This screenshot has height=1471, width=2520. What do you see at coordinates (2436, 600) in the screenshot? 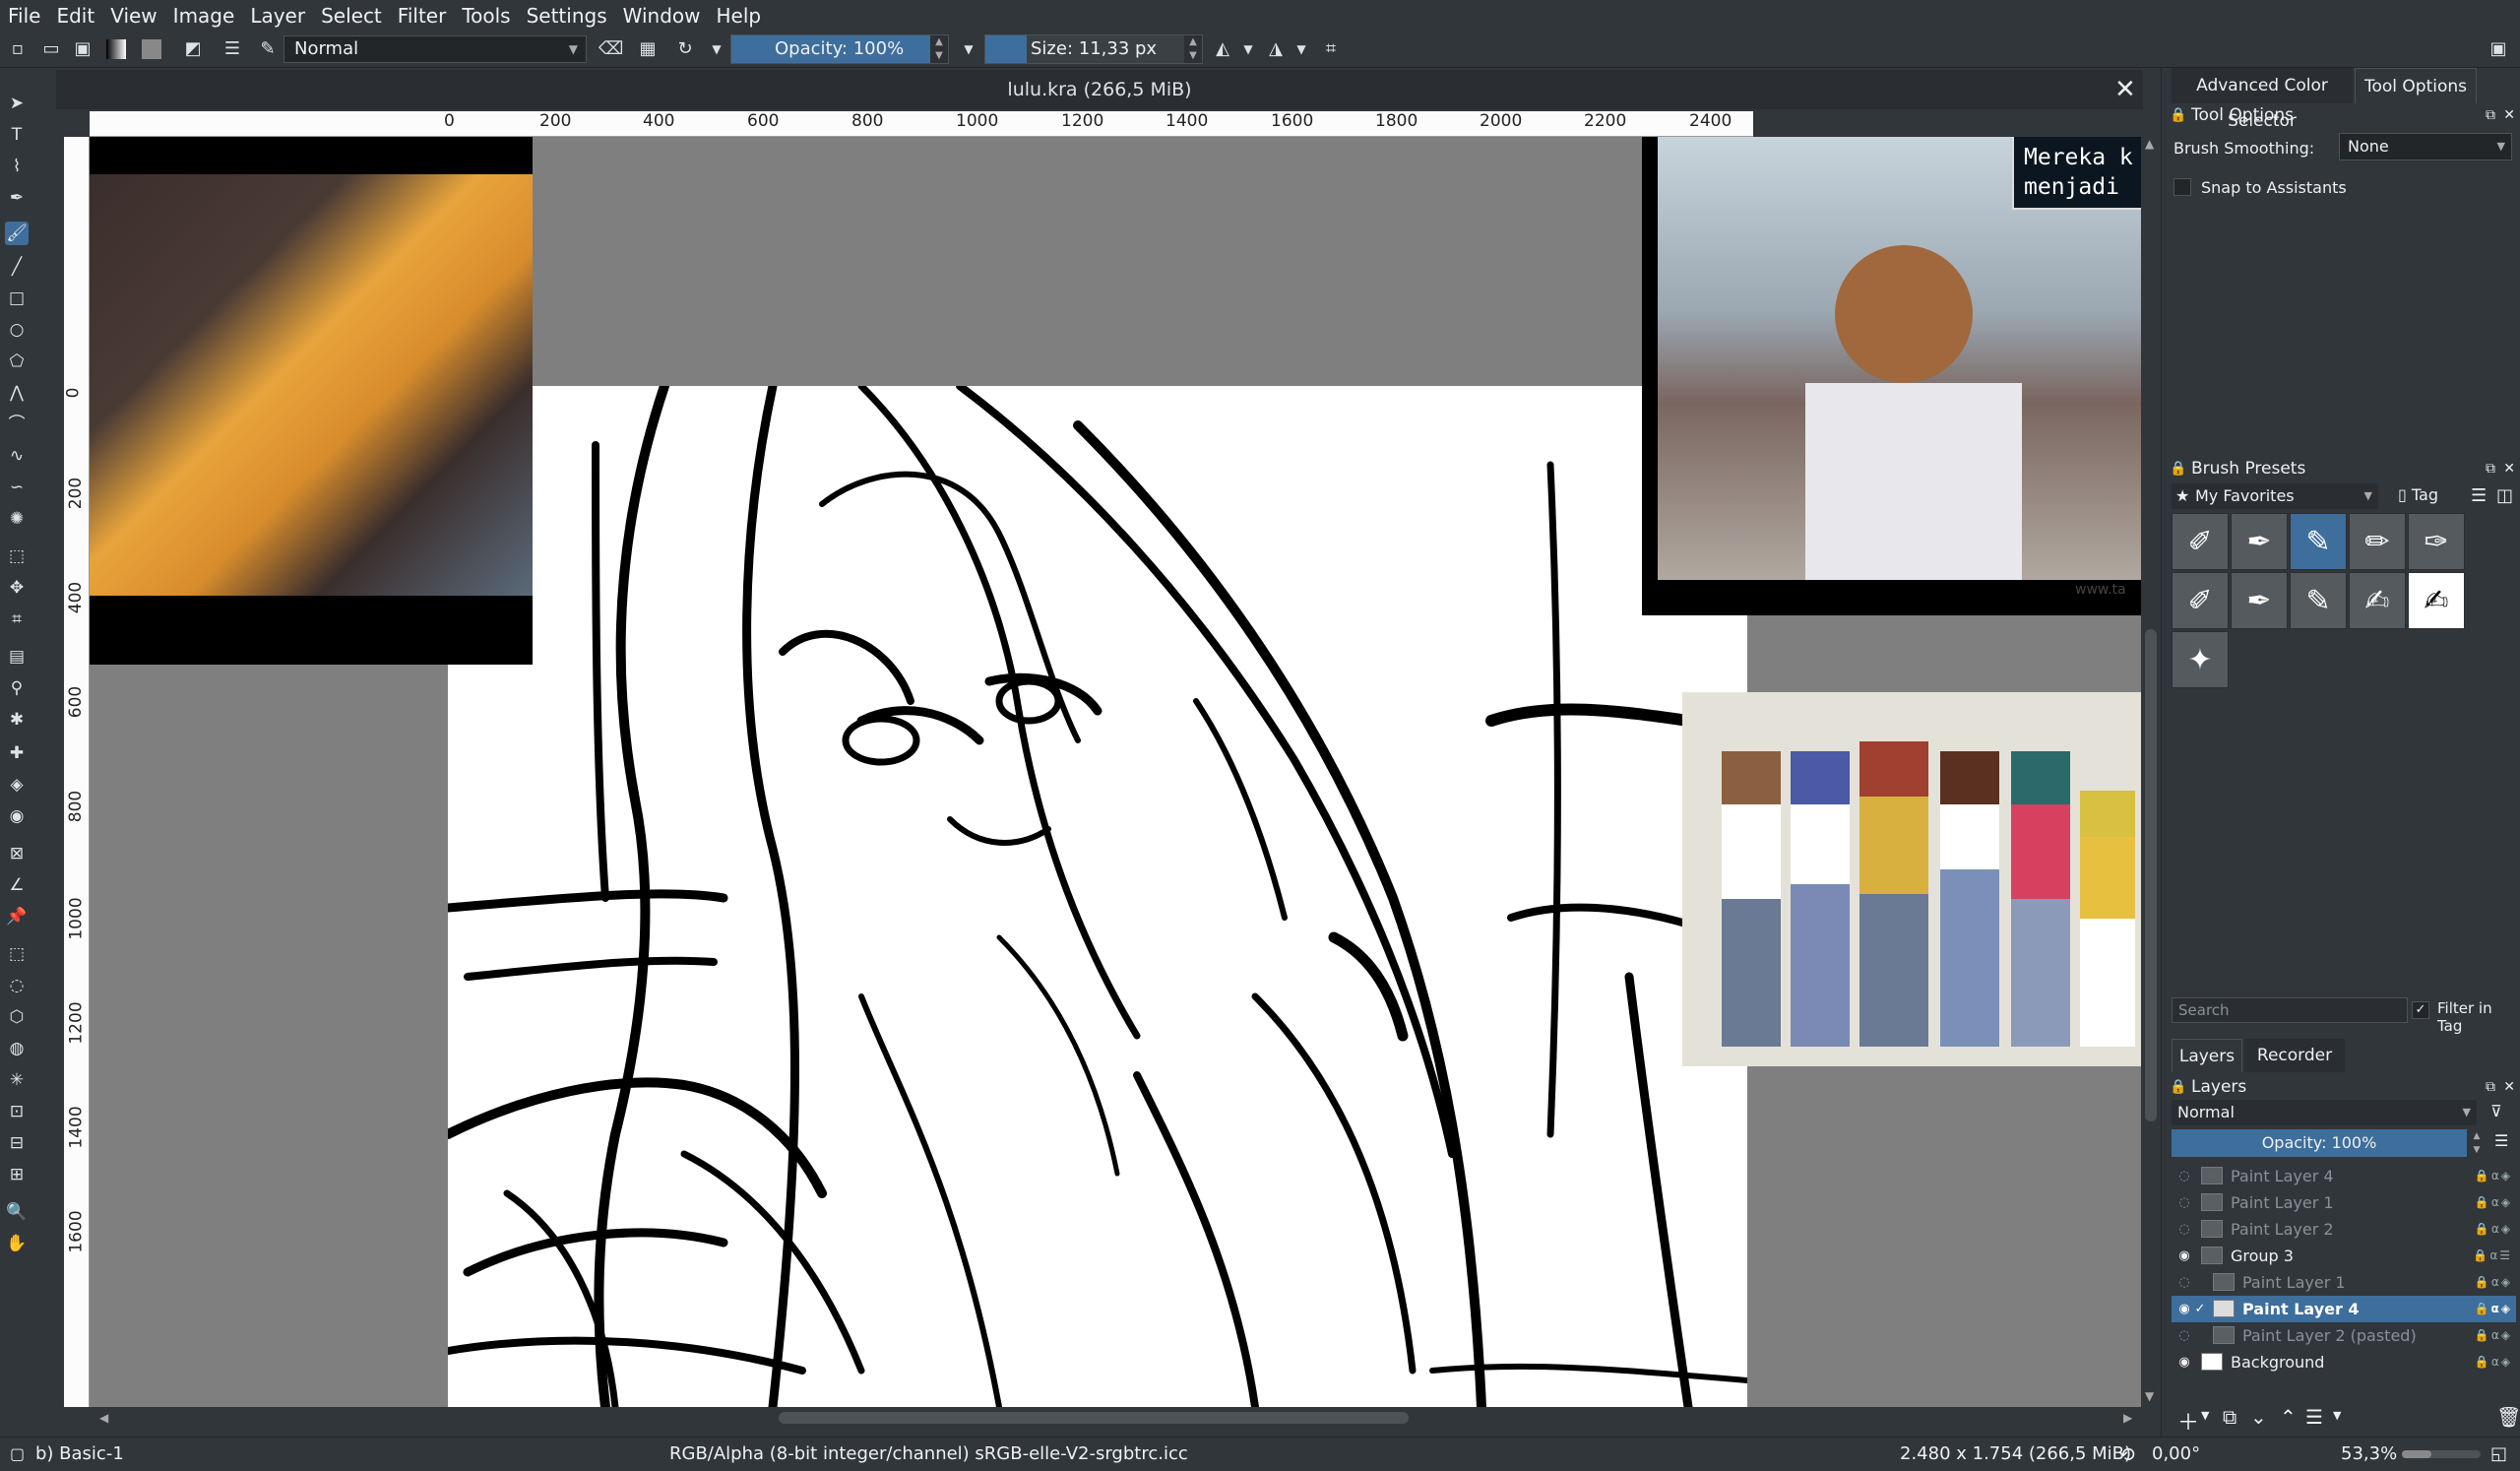
I see `brush-preset-lineart: ✍` at bounding box center [2436, 600].